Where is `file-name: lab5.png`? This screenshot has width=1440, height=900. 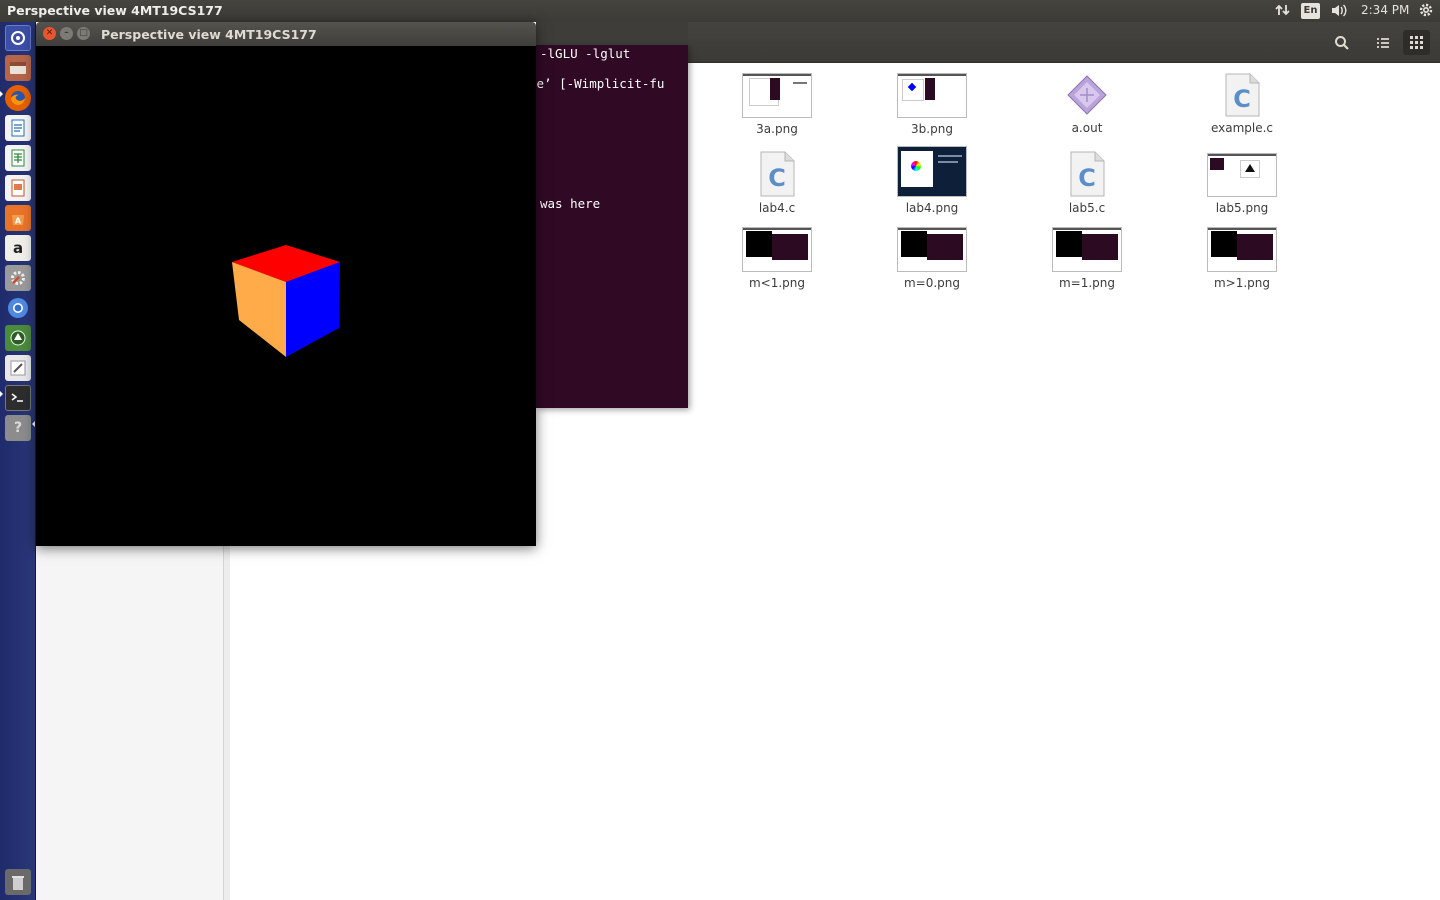 file-name: lab5.png is located at coordinates (1242, 208).